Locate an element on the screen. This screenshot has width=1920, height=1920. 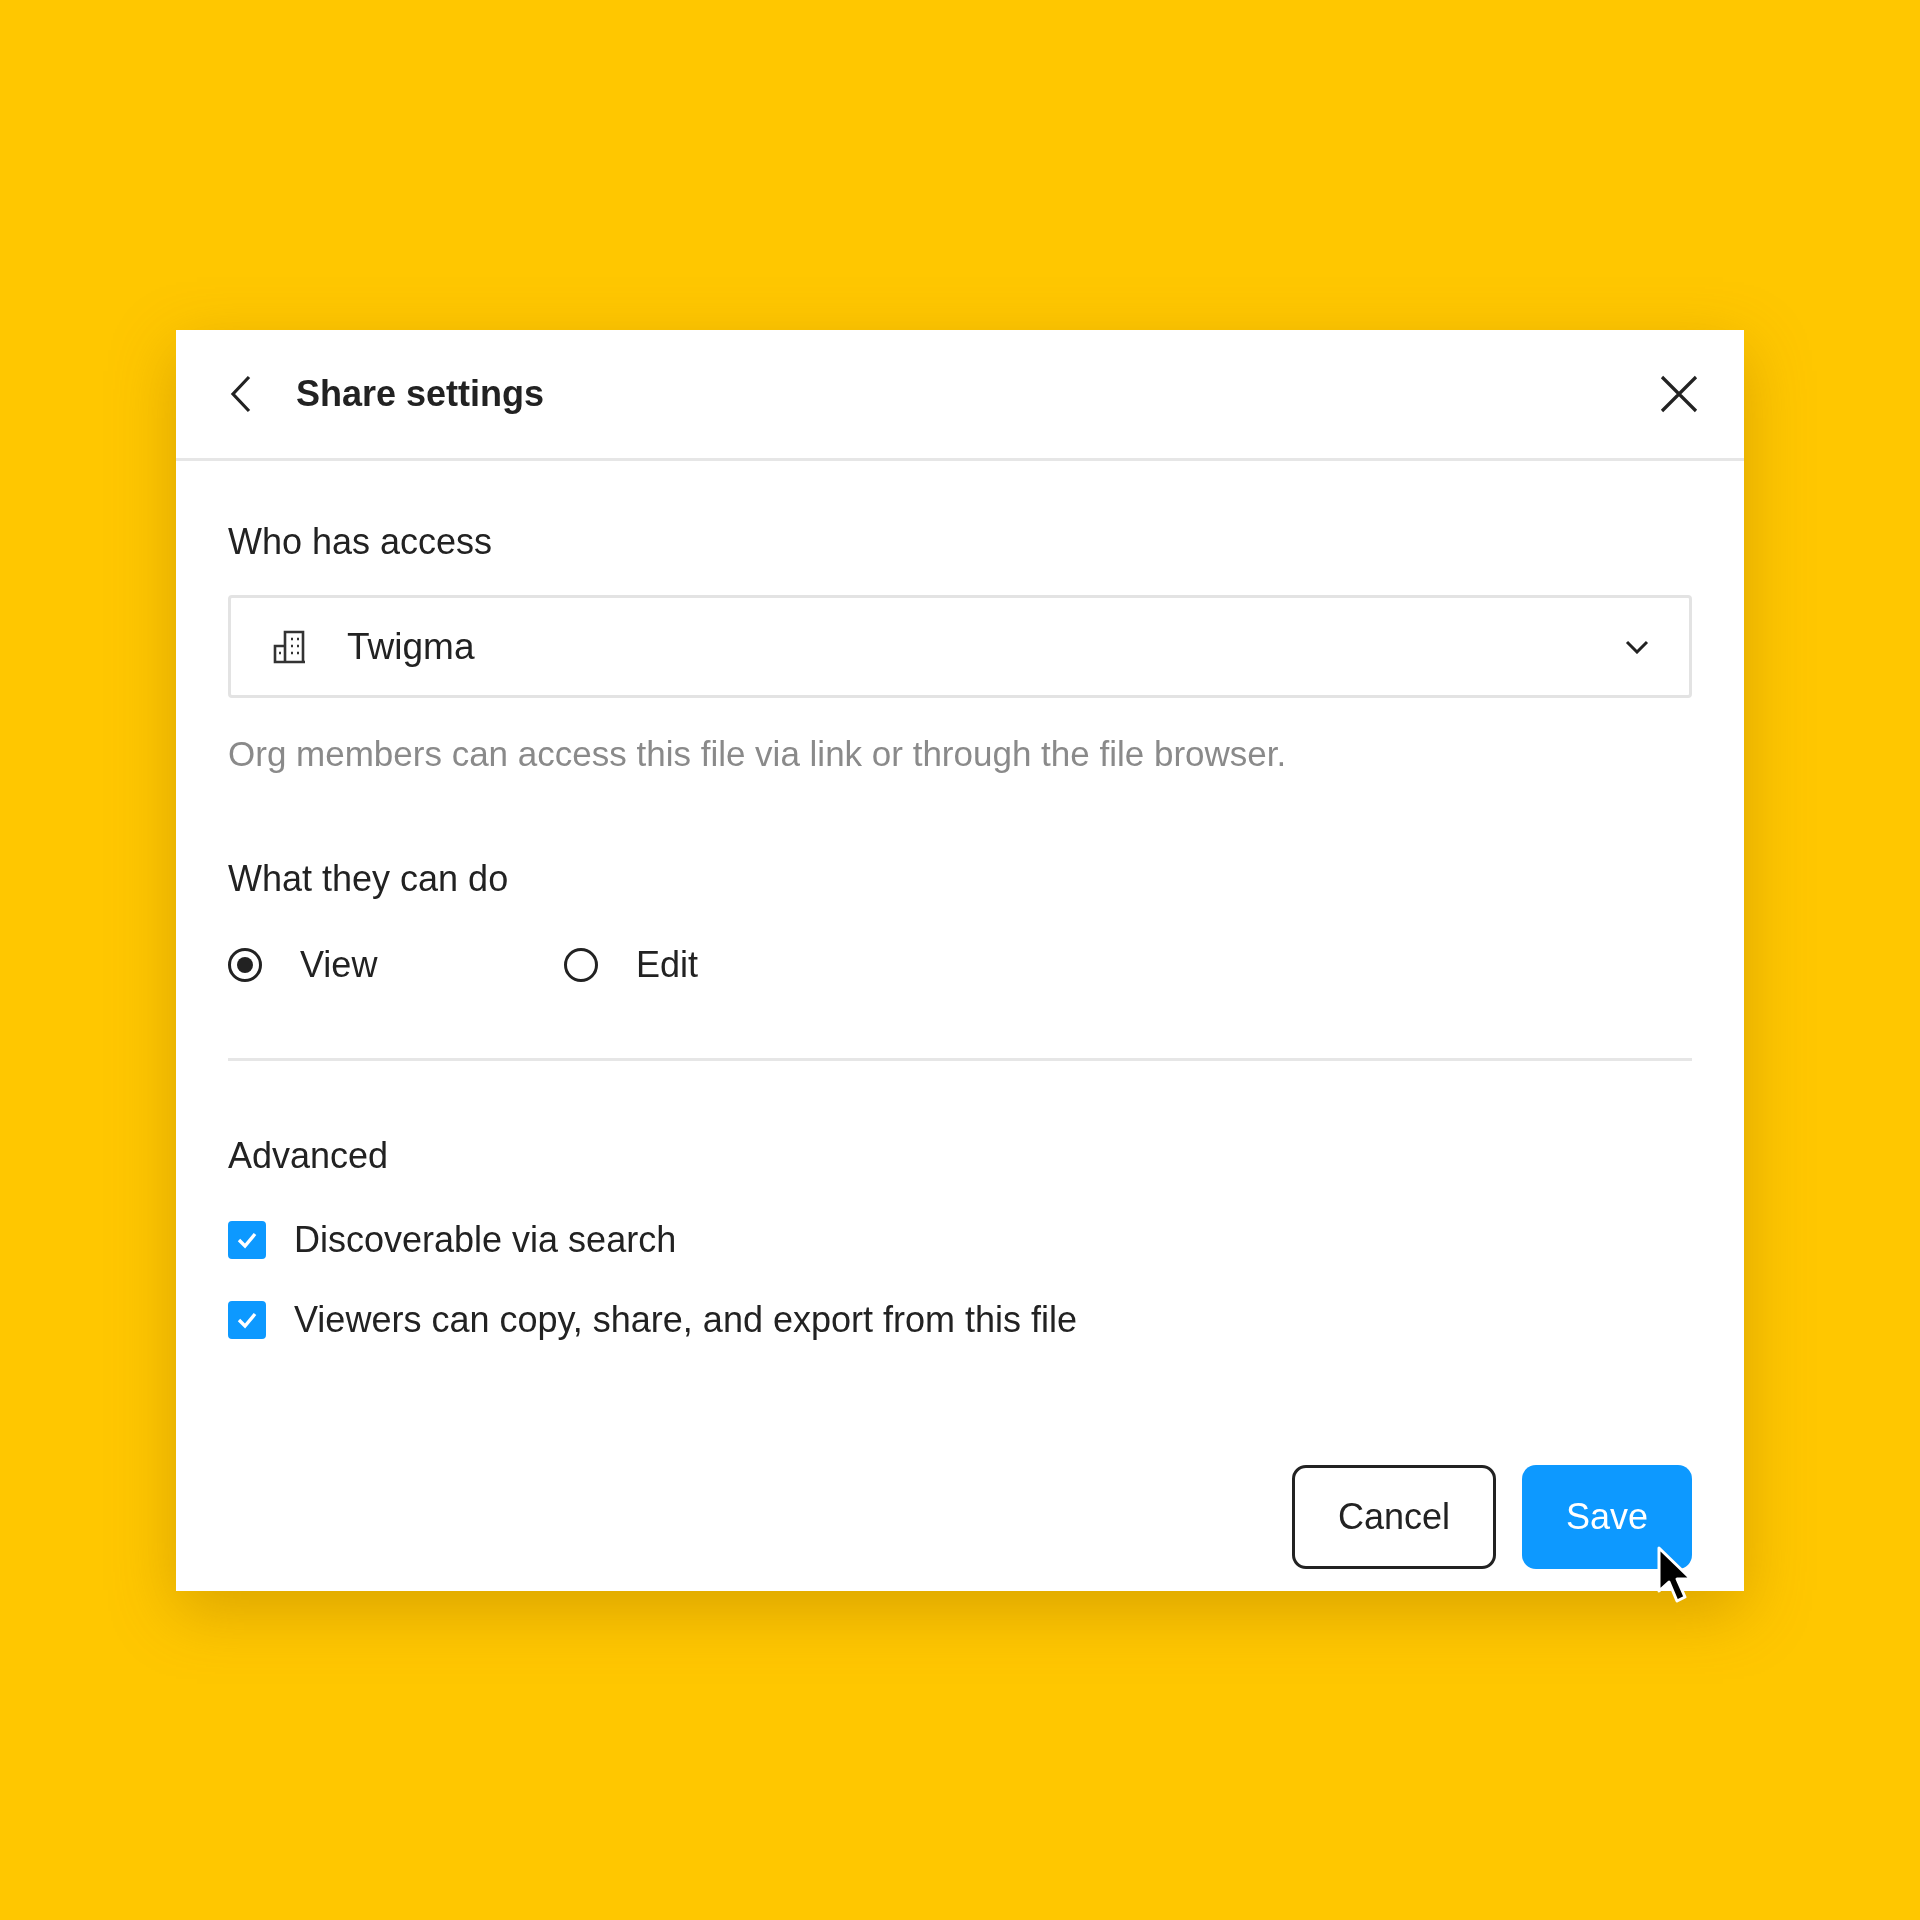
chevron-down-icon is located at coordinates (1637, 646).